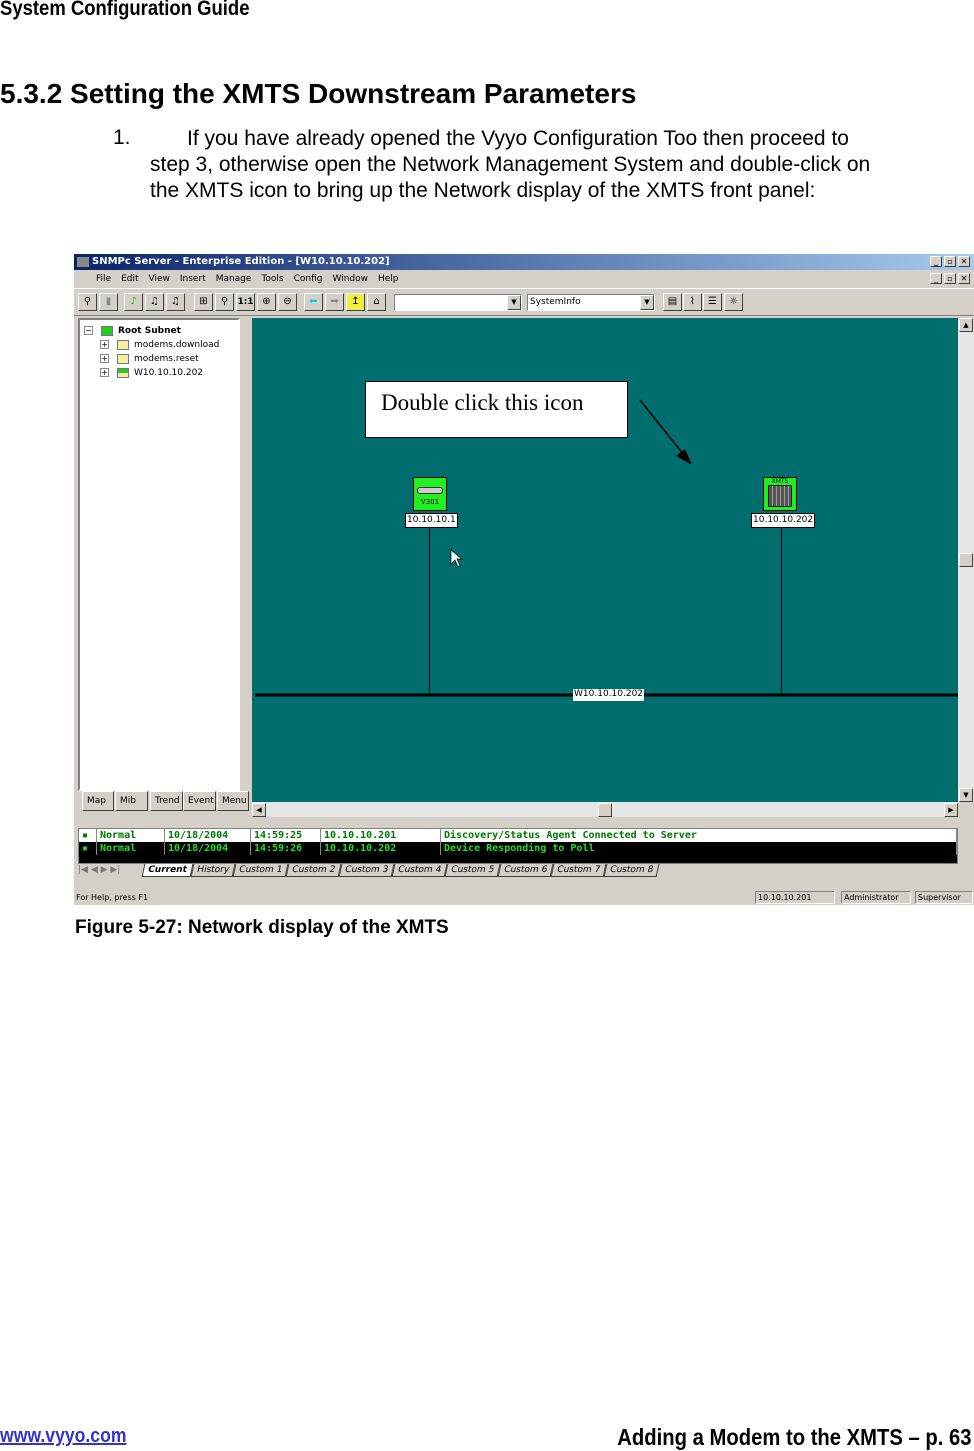 Image resolution: width=974 pixels, height=1451 pixels. Describe the element at coordinates (313, 870) in the screenshot. I see `tab-custom-2: Custom 2` at that location.